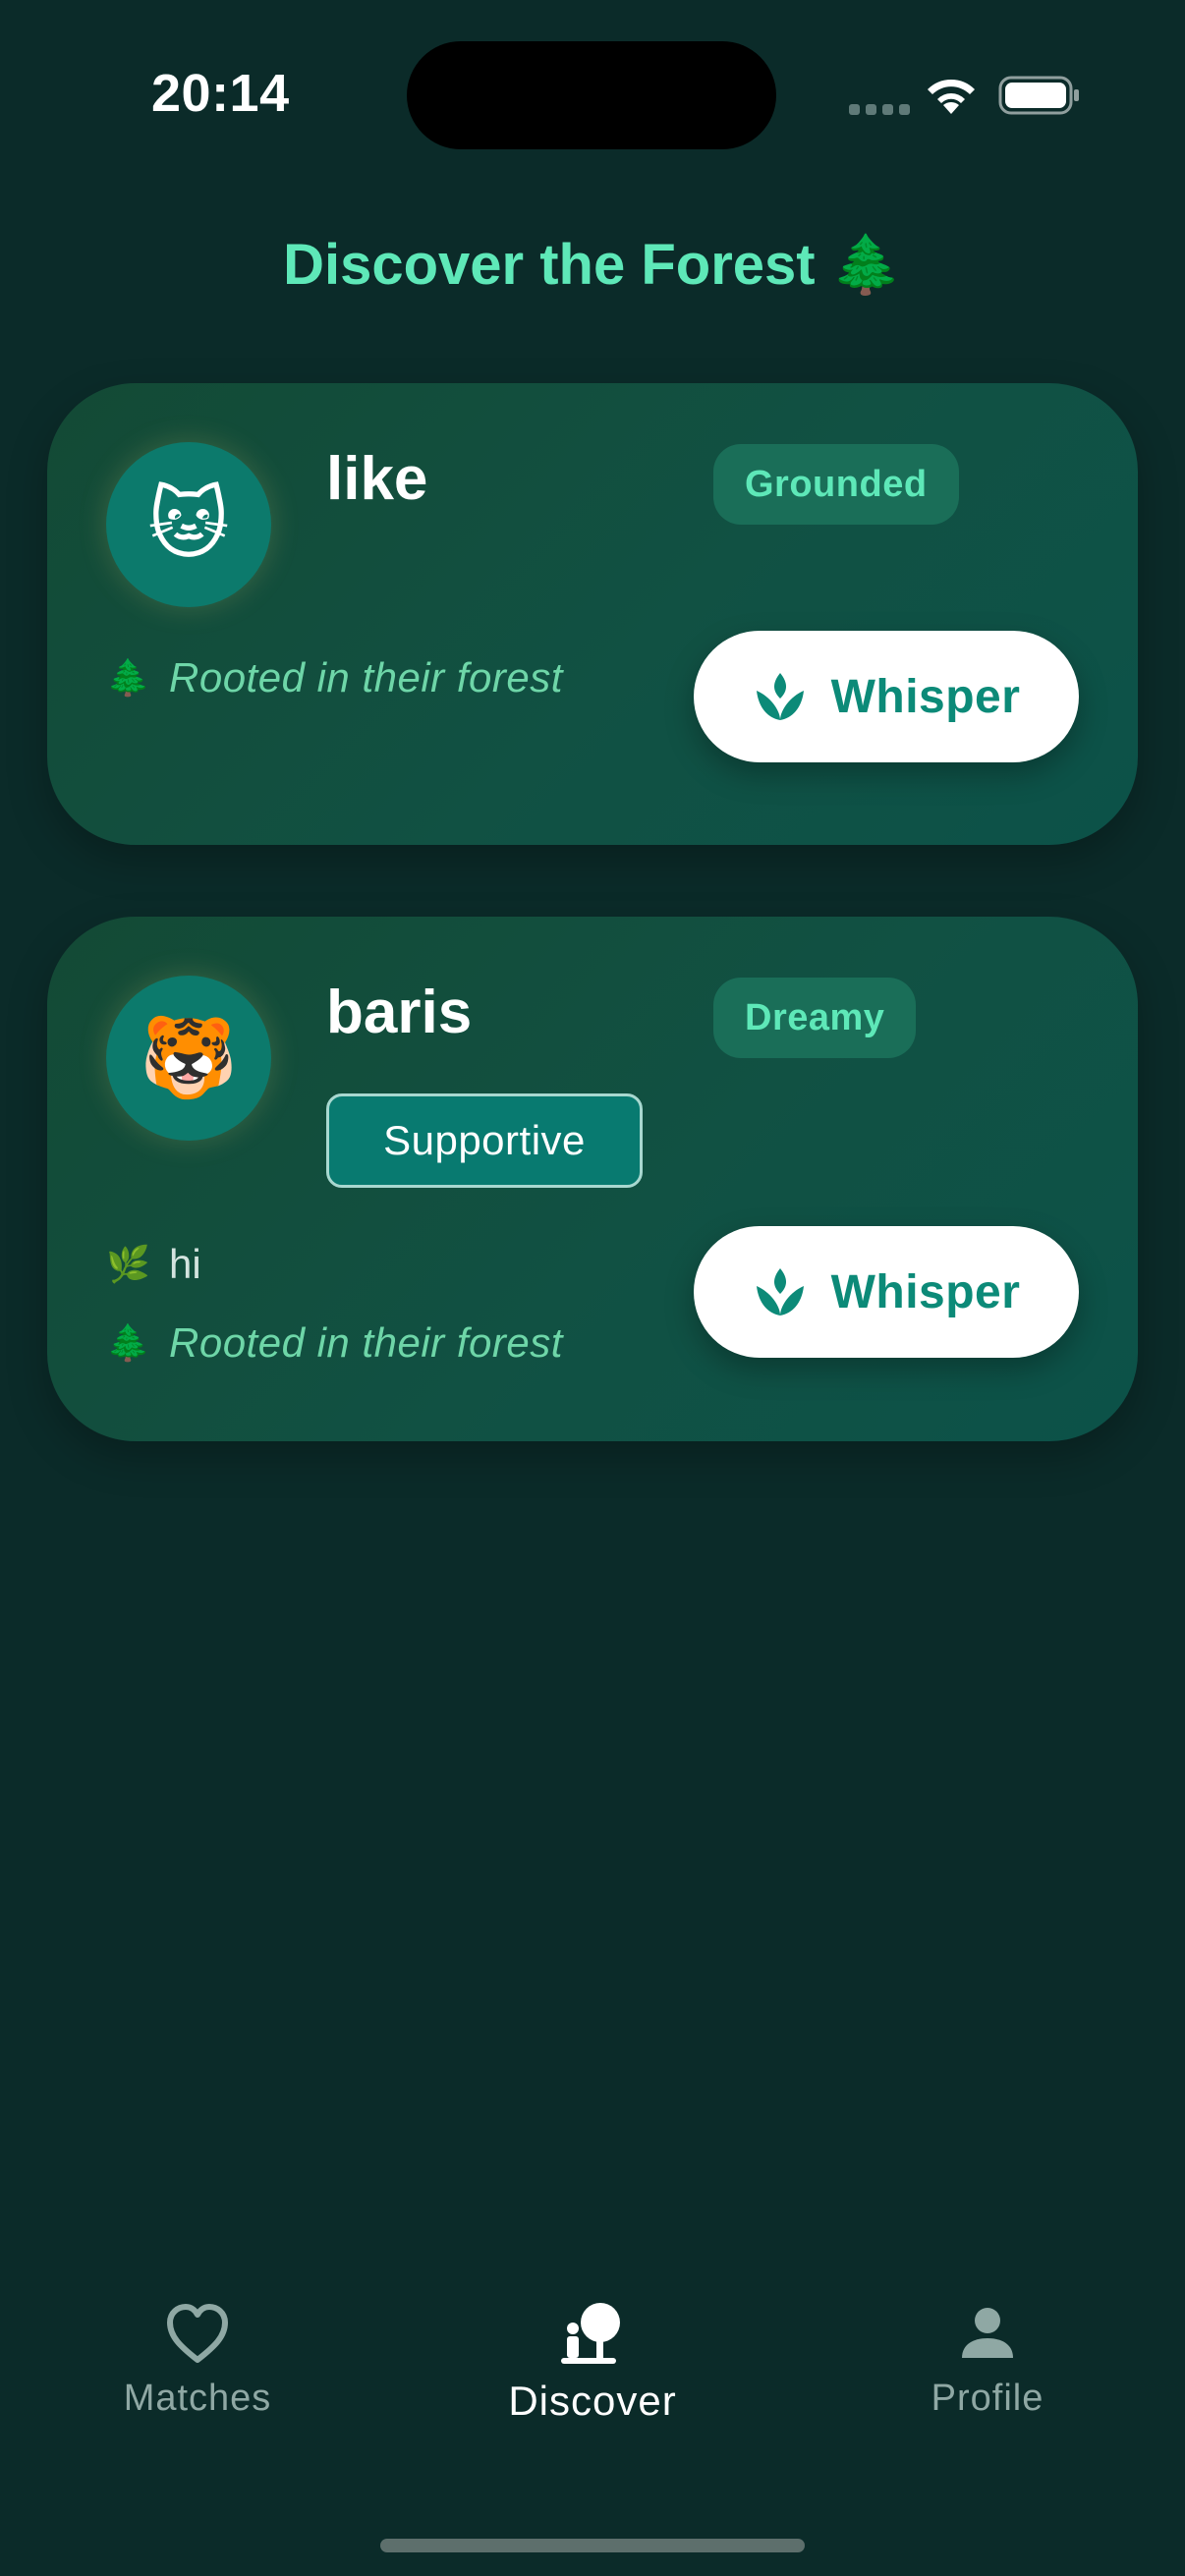 This screenshot has height=2576, width=1185. I want to click on profile-name: like, so click(377, 479).